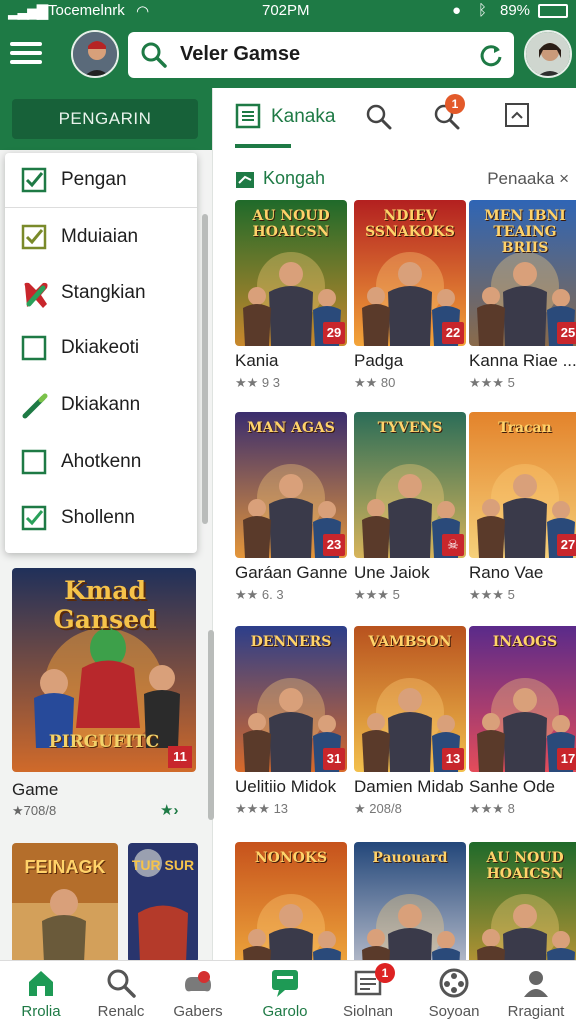 The width and height of the screenshot is (576, 1024). Describe the element at coordinates (65, 867) in the screenshot. I see `left-tile-title: FEINAGK` at that location.